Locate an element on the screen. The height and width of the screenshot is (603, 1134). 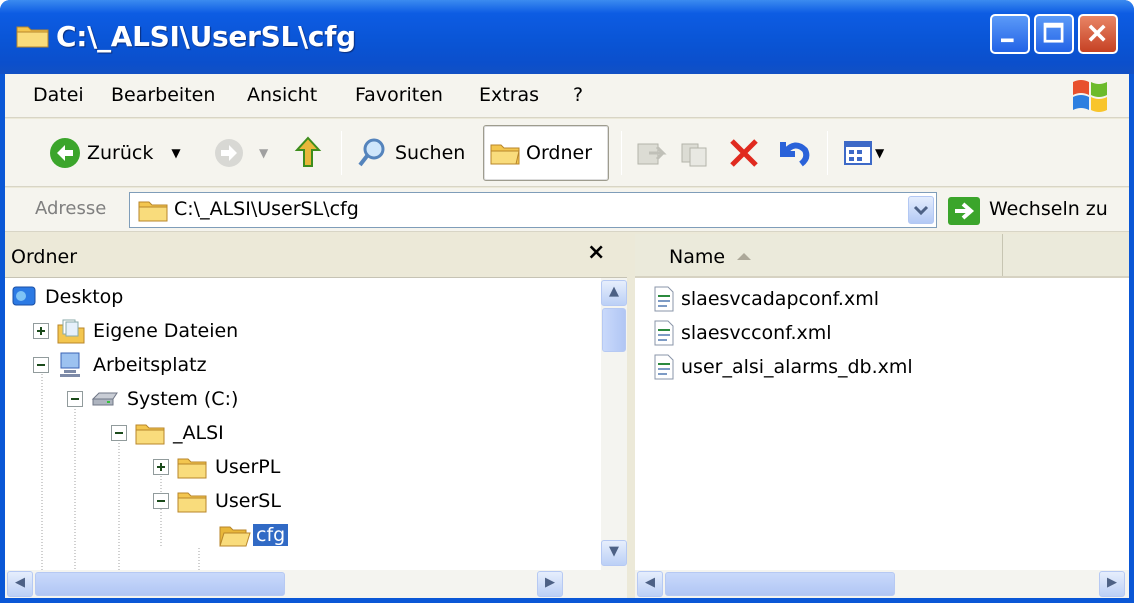
column-header-name: Name is located at coordinates (819, 255).